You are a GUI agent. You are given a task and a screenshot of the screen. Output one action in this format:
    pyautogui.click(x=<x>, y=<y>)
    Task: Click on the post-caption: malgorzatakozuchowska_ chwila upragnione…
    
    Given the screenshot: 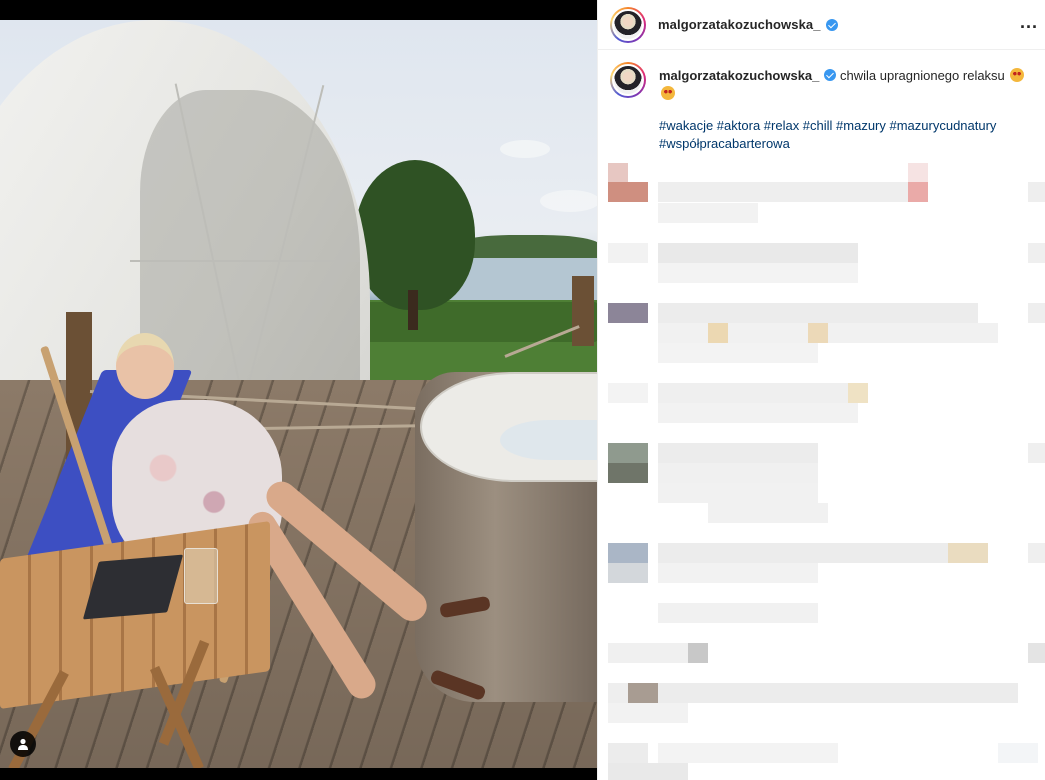 What is the action you would take?
    pyautogui.click(x=825, y=107)
    